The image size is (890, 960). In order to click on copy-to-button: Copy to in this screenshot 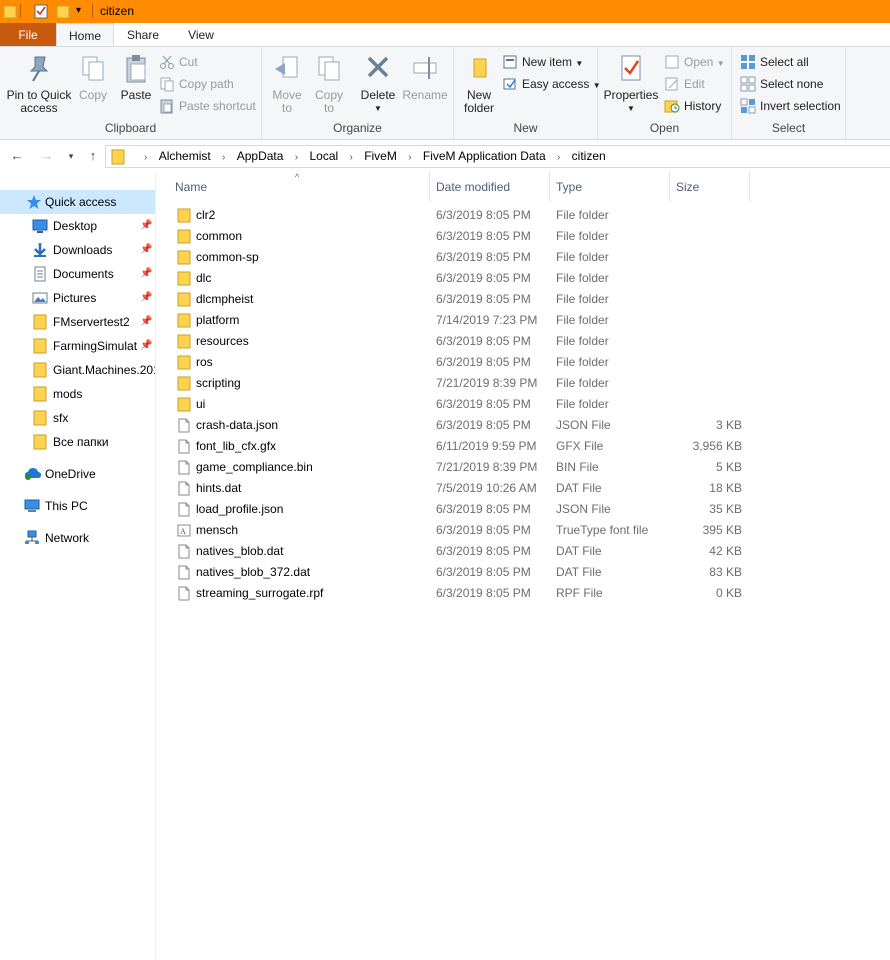, I will do `click(329, 84)`.